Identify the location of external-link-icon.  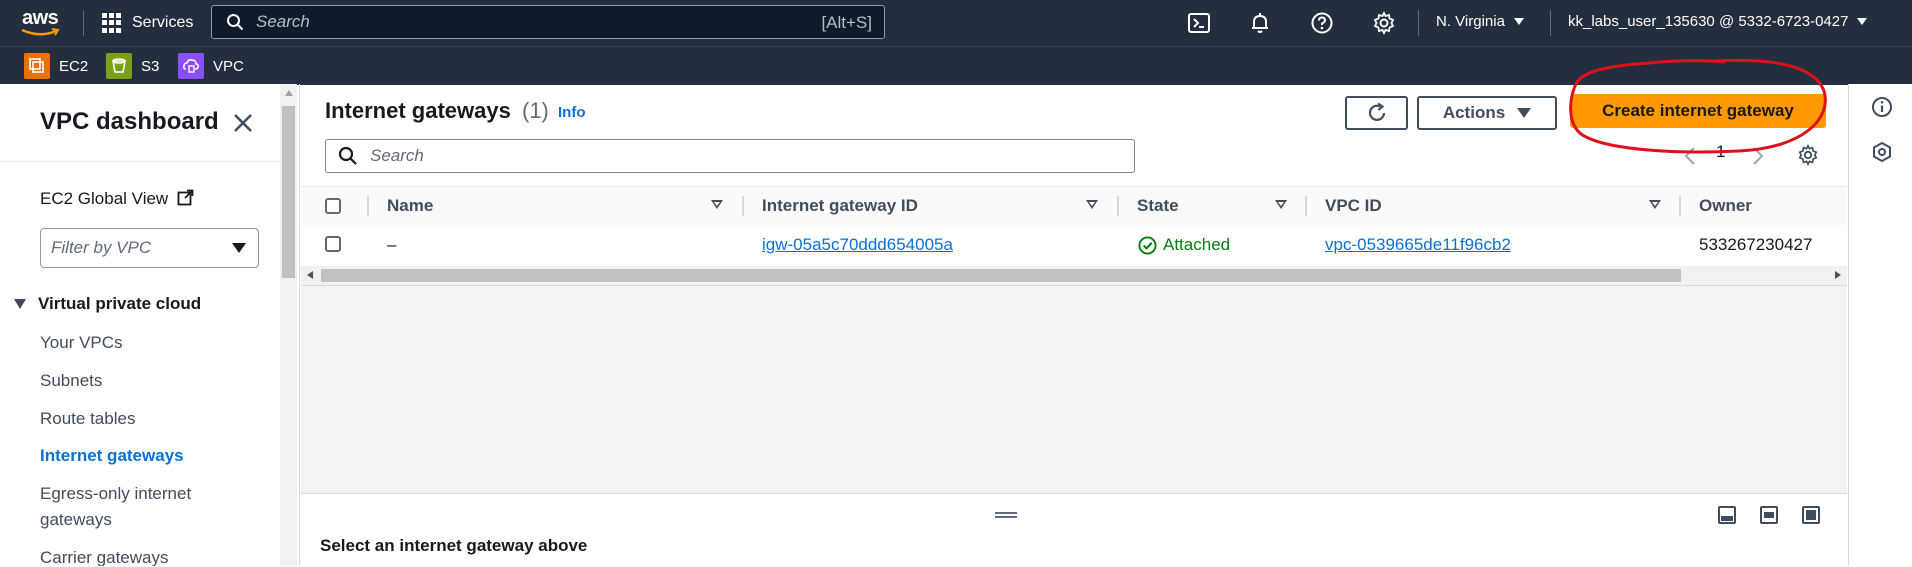
(185, 197).